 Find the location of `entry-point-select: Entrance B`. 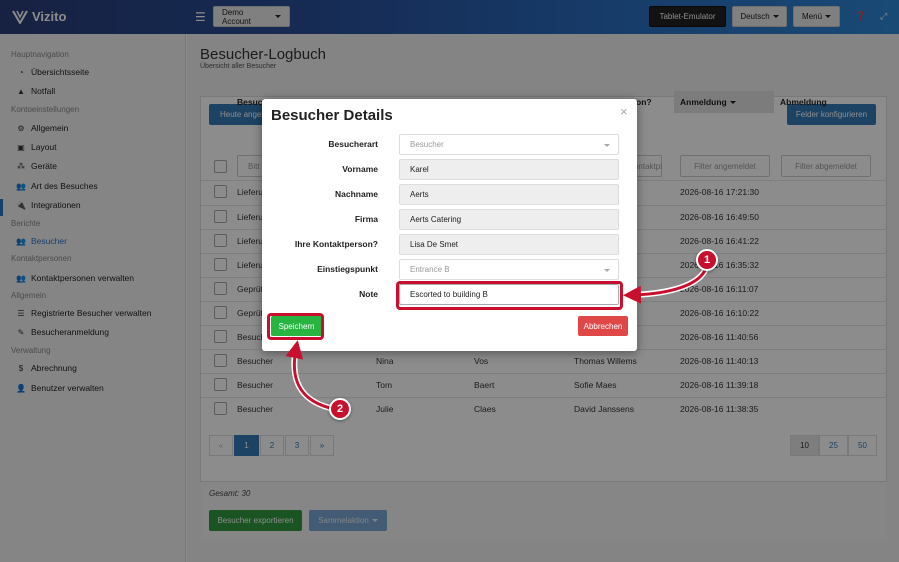

entry-point-select: Entrance B is located at coordinates (509, 269).